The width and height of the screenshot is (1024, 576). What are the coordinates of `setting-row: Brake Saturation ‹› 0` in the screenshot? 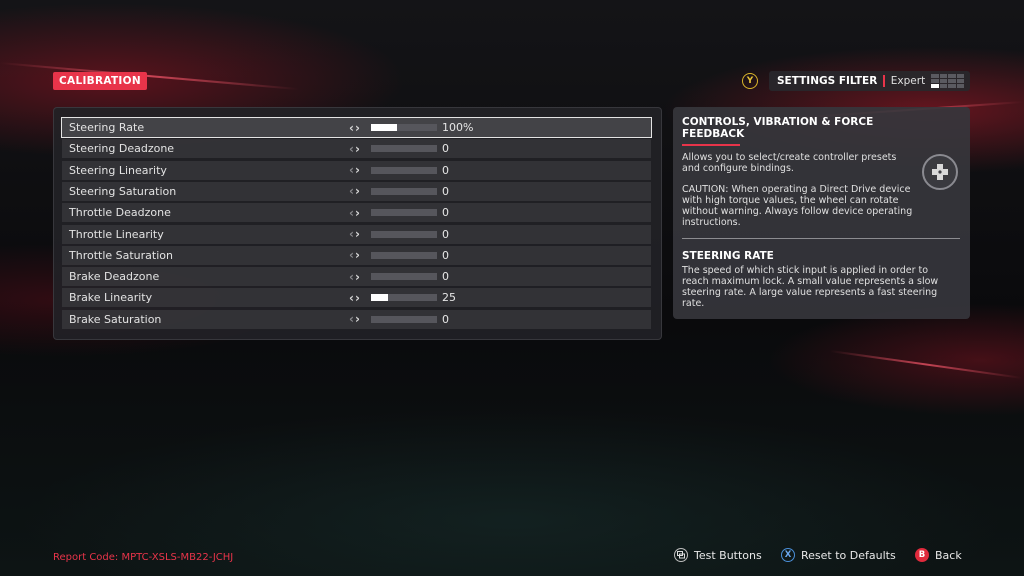 It's located at (356, 319).